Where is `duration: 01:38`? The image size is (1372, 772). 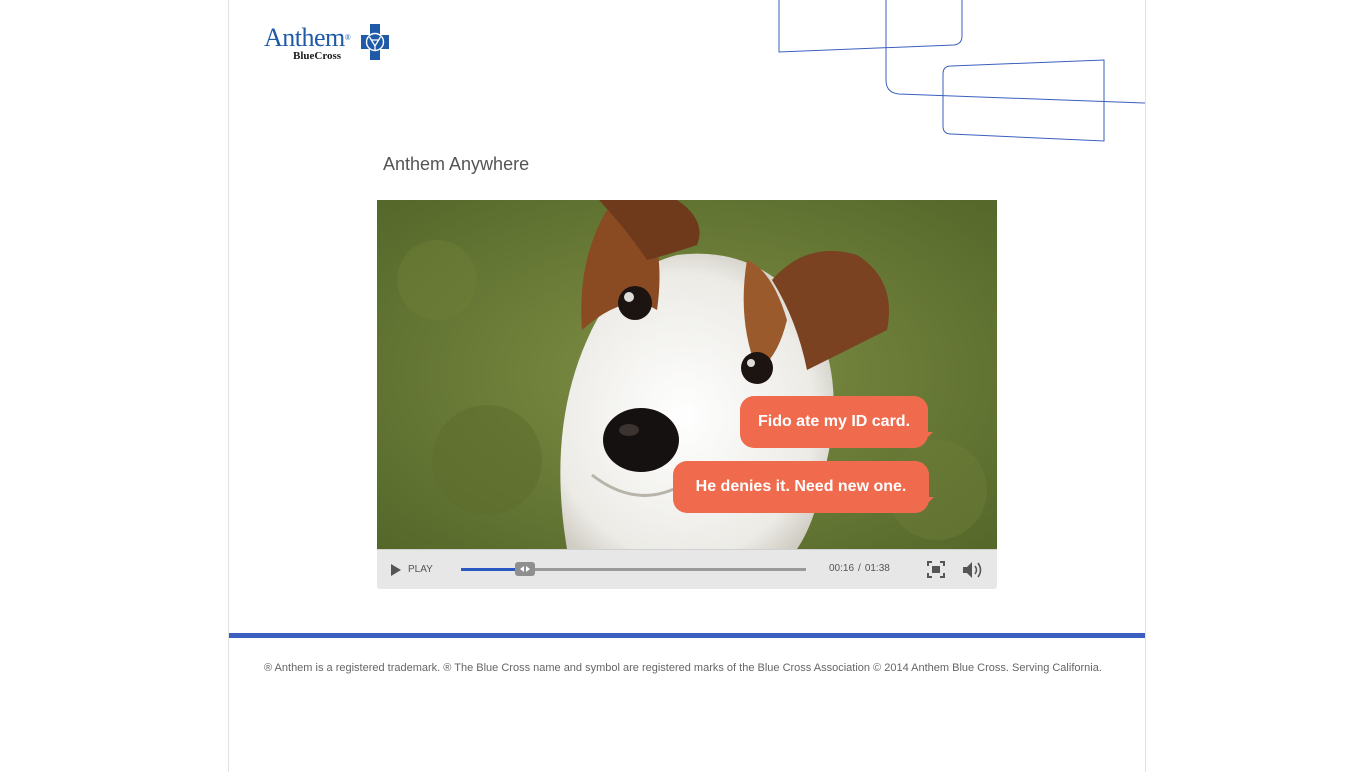
duration: 01:38 is located at coordinates (877, 568).